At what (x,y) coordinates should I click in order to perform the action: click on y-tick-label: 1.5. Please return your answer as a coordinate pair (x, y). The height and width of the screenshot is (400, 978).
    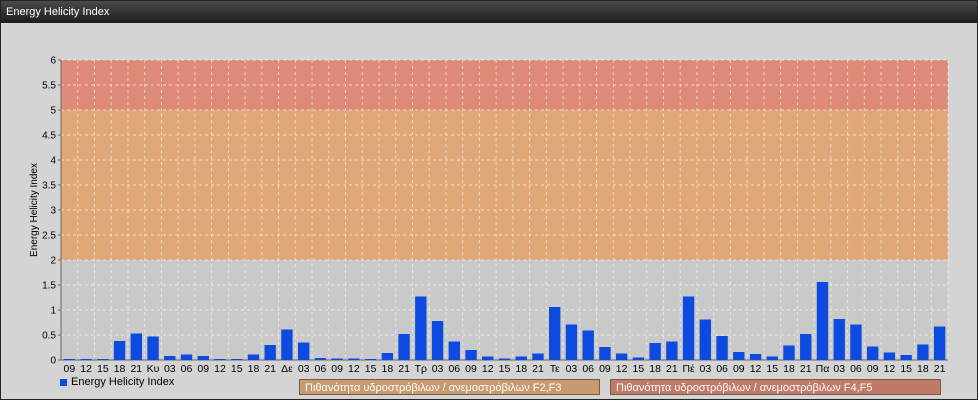
    Looking at the image, I should click on (49, 286).